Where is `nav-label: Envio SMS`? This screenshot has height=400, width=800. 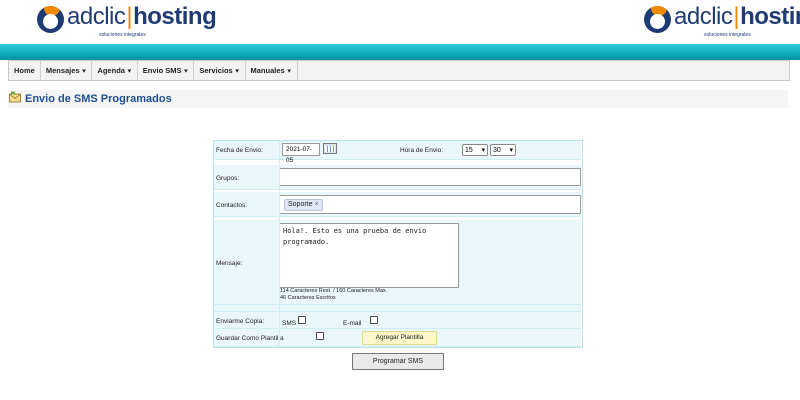 nav-label: Envio SMS is located at coordinates (162, 70).